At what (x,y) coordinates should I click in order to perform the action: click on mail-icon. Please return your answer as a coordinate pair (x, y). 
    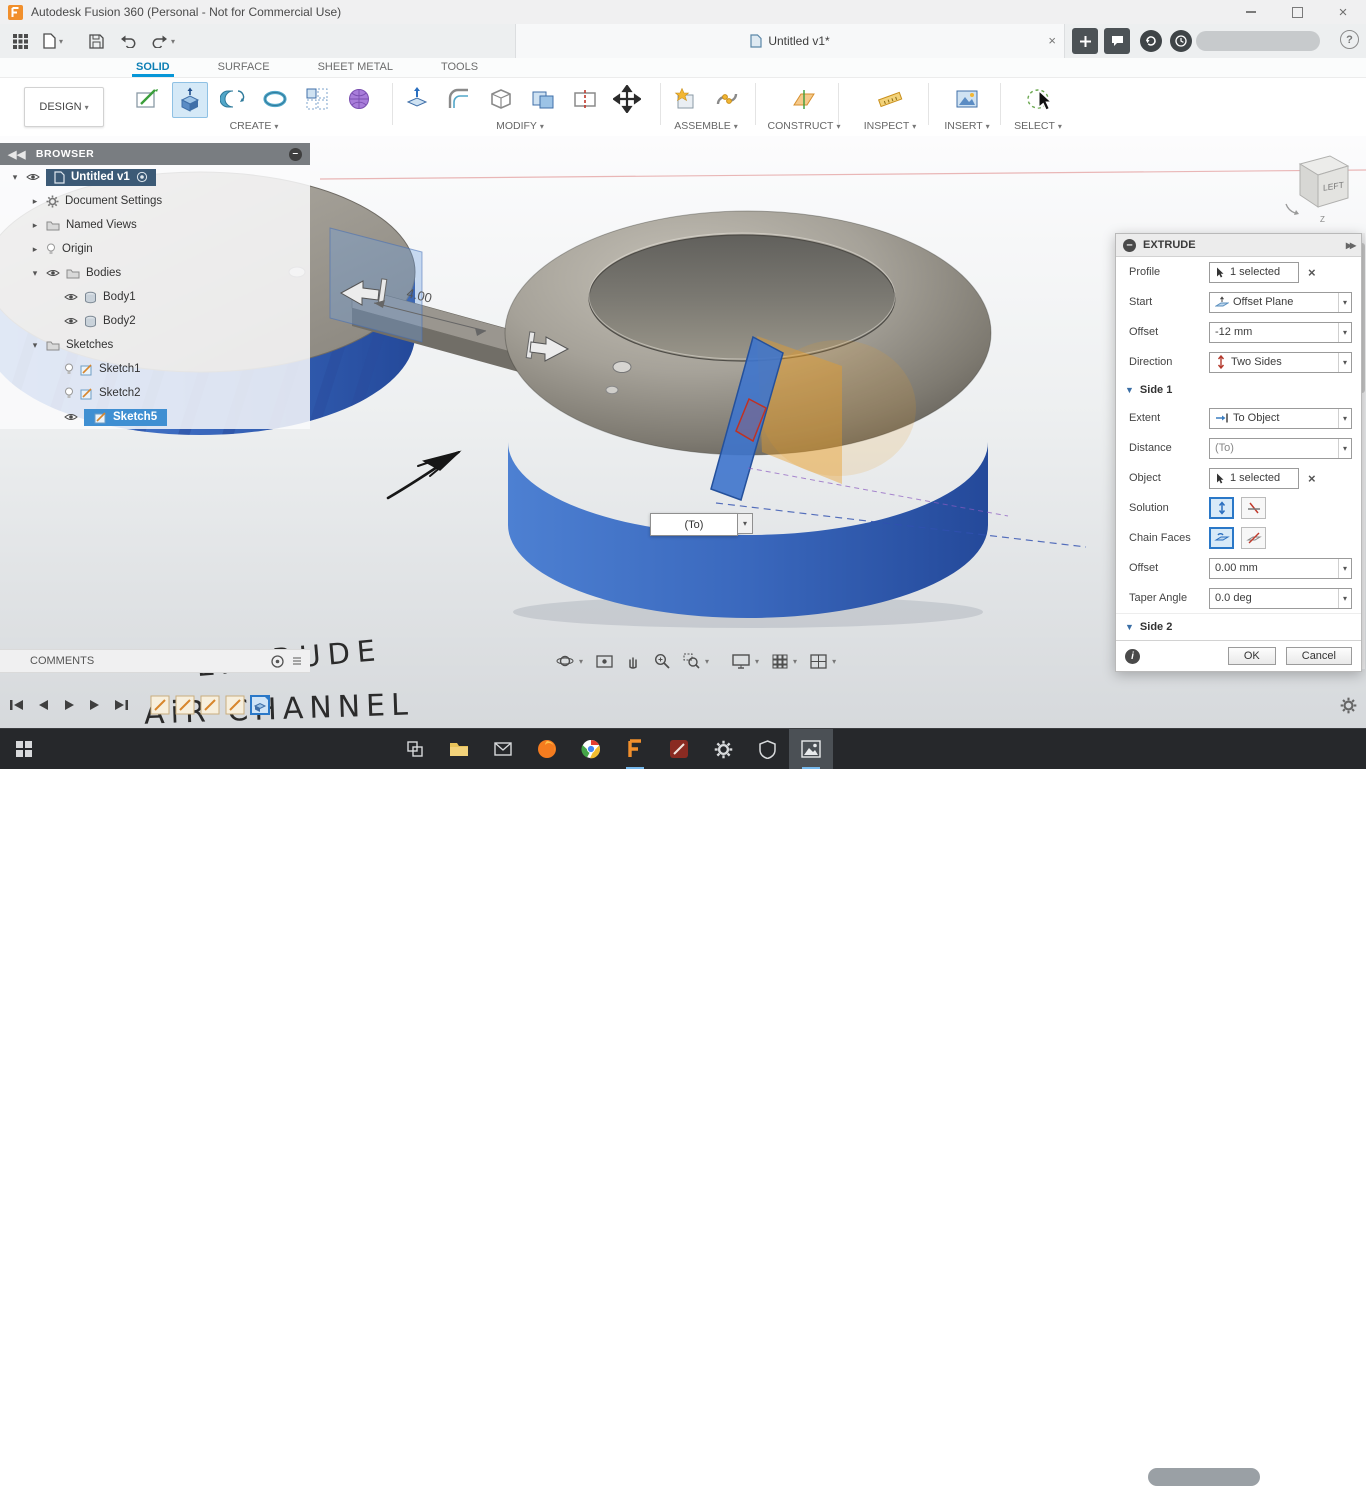
    Looking at the image, I should click on (503, 749).